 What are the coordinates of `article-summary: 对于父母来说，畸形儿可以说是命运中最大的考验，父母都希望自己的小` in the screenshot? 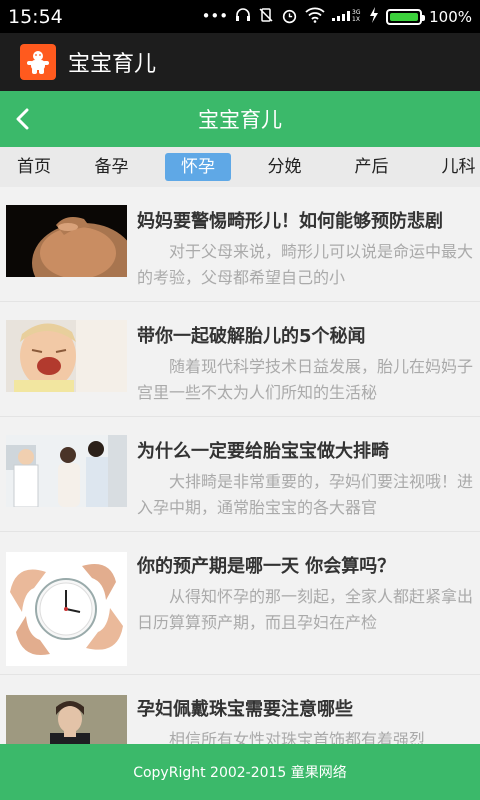 It's located at (305, 264).